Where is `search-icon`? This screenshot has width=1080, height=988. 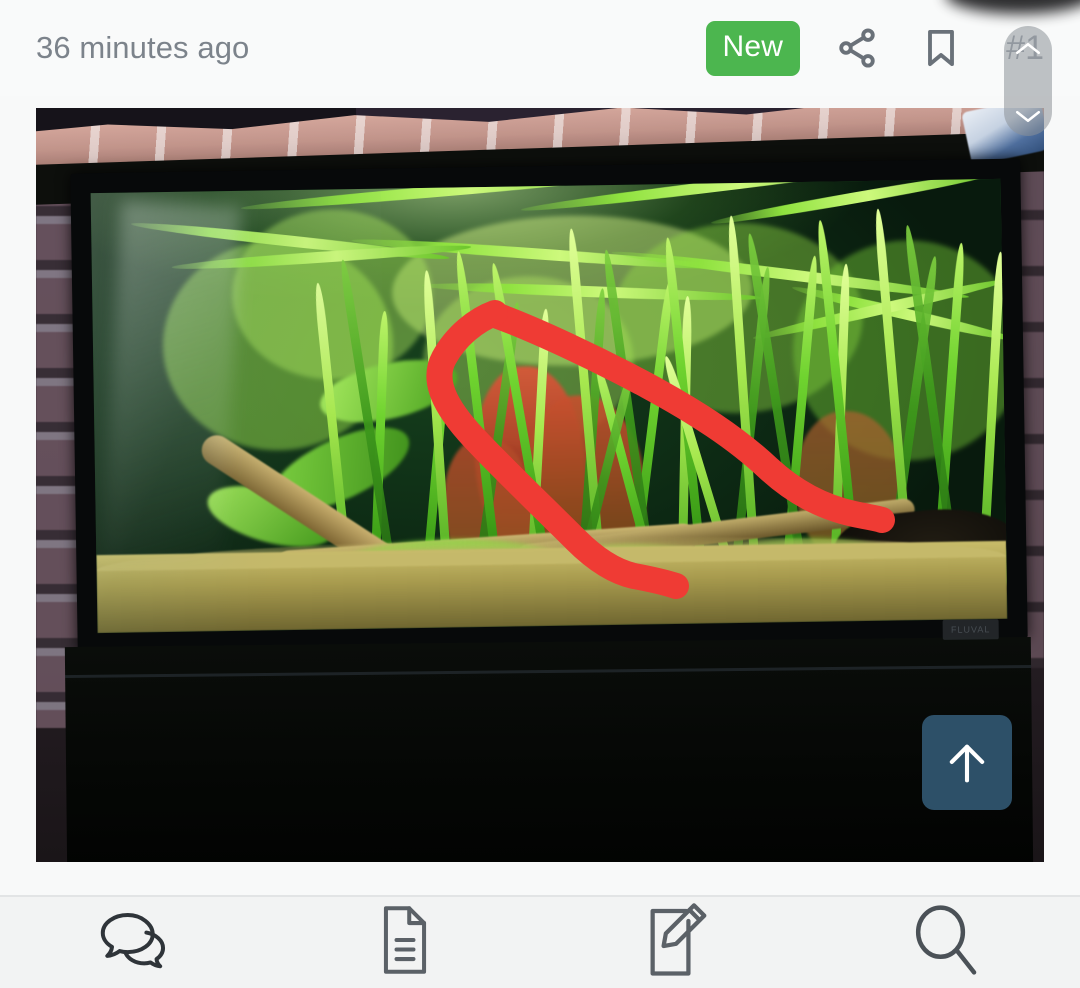
search-icon is located at coordinates (945, 942).